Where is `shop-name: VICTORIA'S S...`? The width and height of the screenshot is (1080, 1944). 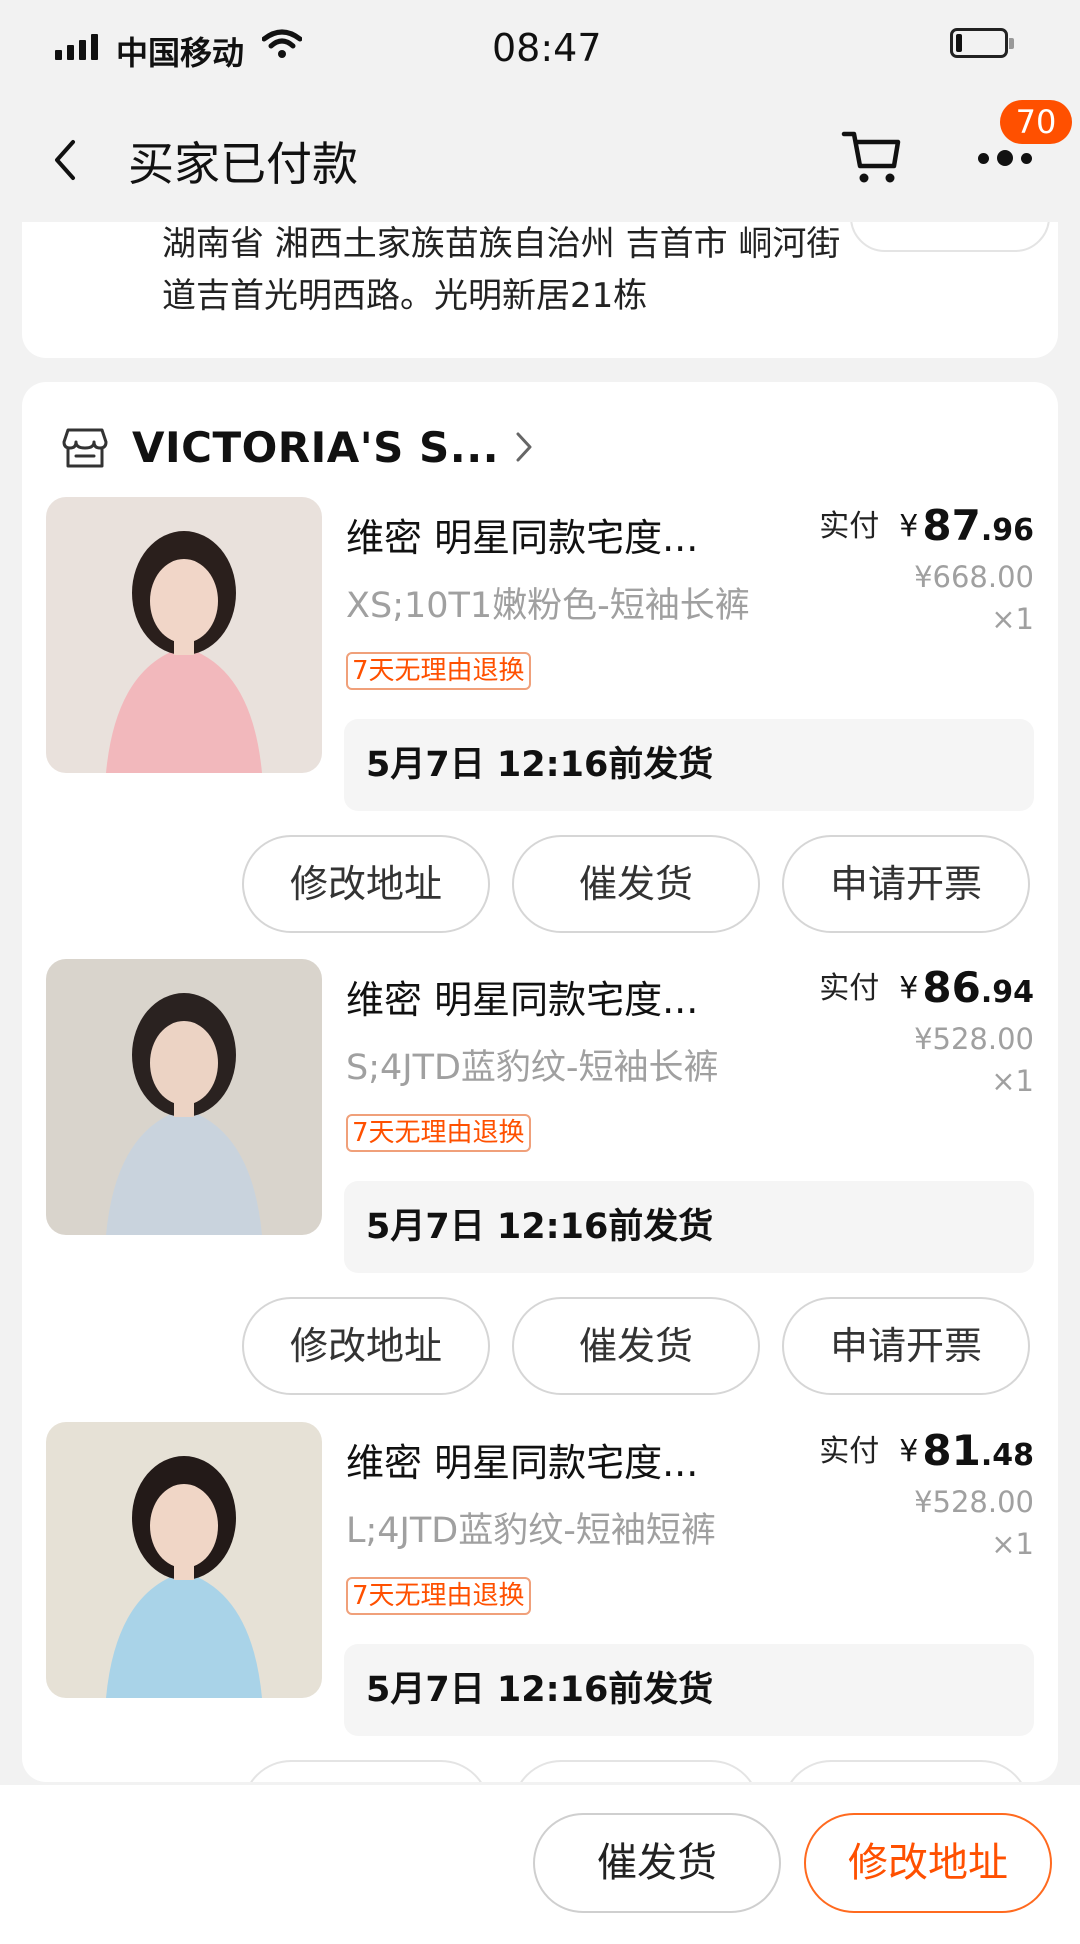
shop-name: VICTORIA'S S... is located at coordinates (316, 447).